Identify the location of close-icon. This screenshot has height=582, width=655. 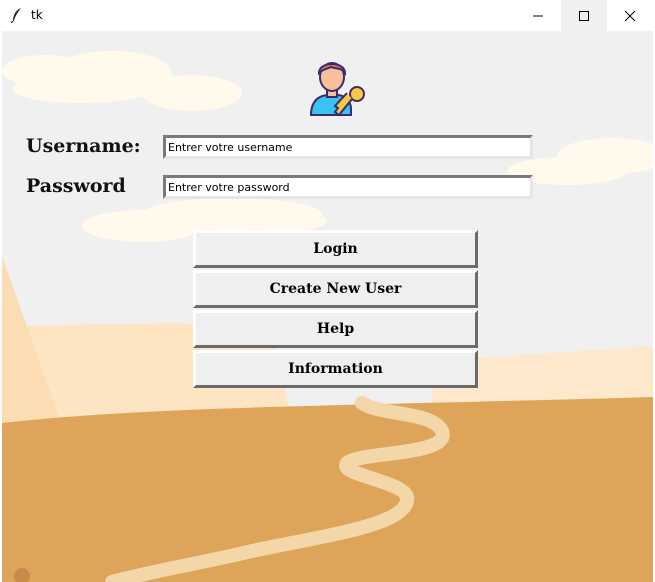
(630, 15).